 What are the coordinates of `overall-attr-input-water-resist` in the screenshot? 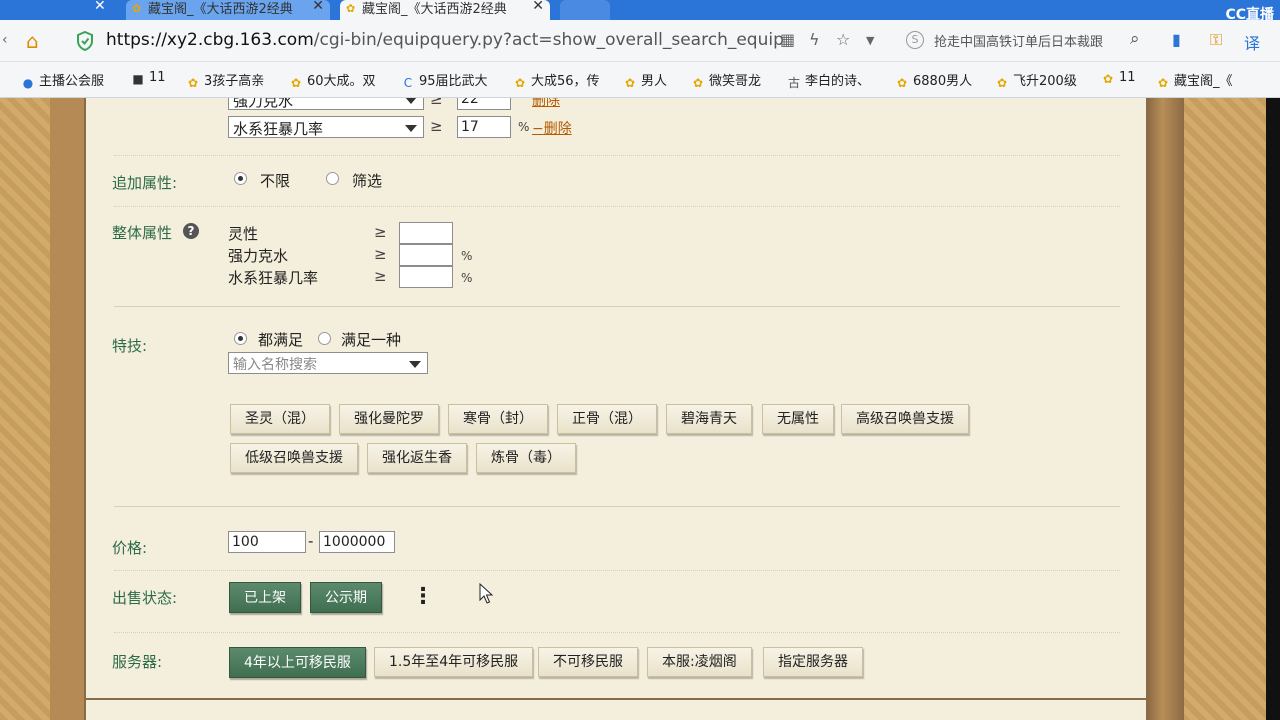 It's located at (426, 255).